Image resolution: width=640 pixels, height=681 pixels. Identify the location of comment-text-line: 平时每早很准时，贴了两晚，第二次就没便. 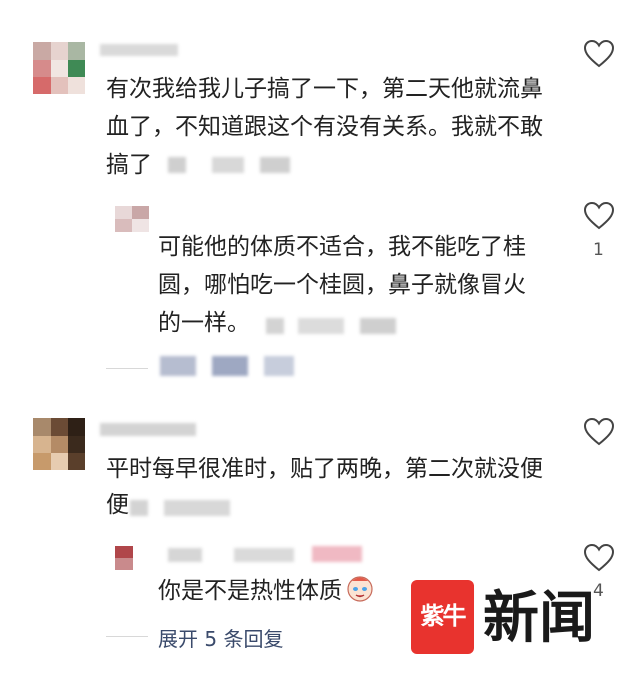
(324, 469).